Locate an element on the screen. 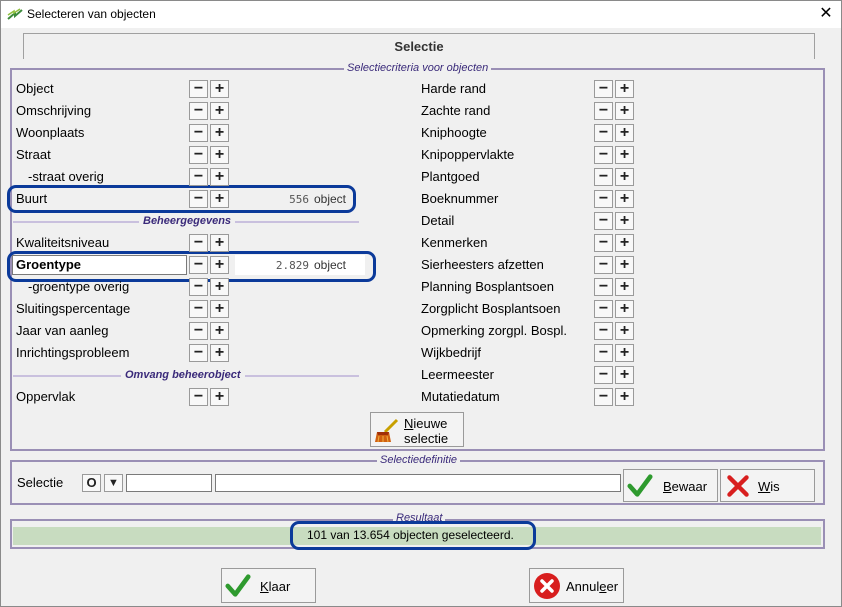 Image resolution: width=842 pixels, height=607 pixels. left-beheer-2-minus-button: − is located at coordinates (198, 287).